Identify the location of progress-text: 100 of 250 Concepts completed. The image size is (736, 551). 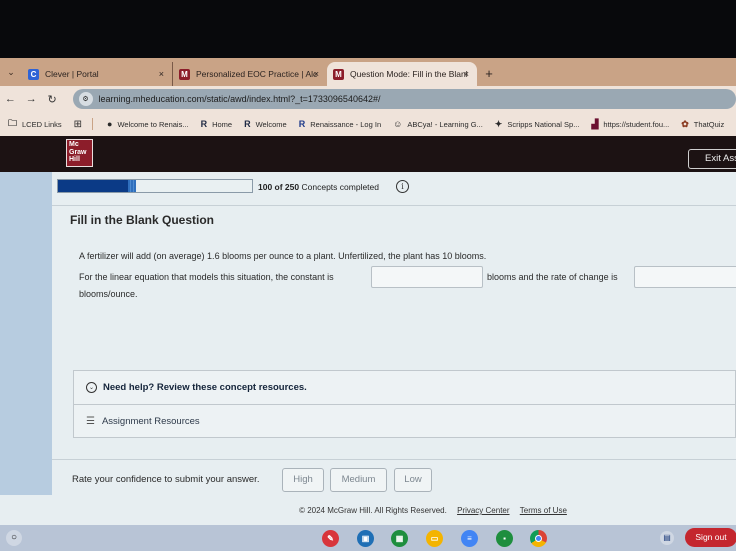
(318, 187).